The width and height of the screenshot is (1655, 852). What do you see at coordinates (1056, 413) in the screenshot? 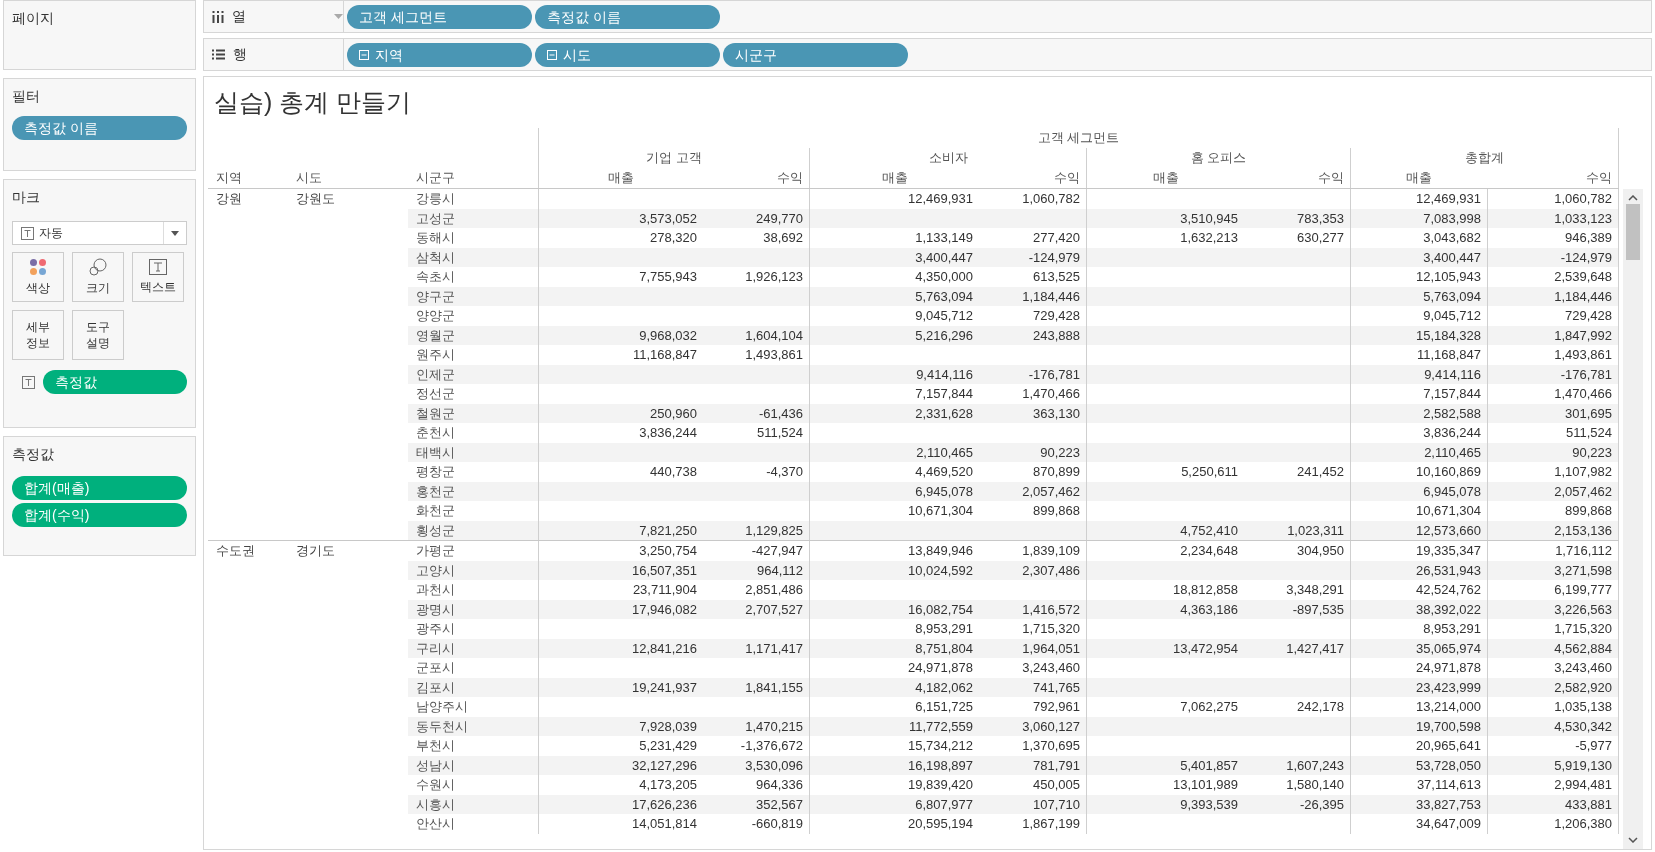
I see `table-cell: 363,130` at bounding box center [1056, 413].